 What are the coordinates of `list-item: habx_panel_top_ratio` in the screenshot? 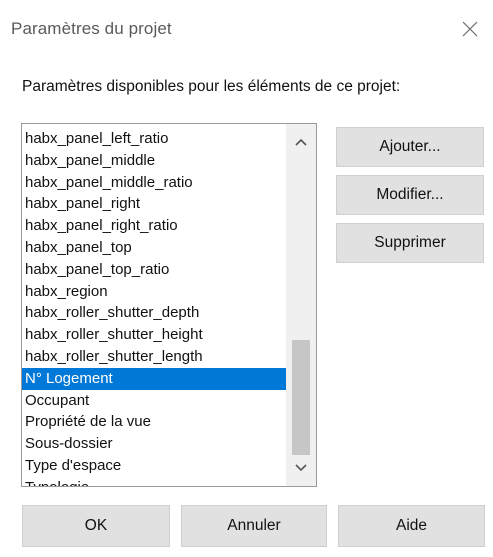 It's located at (154, 270).